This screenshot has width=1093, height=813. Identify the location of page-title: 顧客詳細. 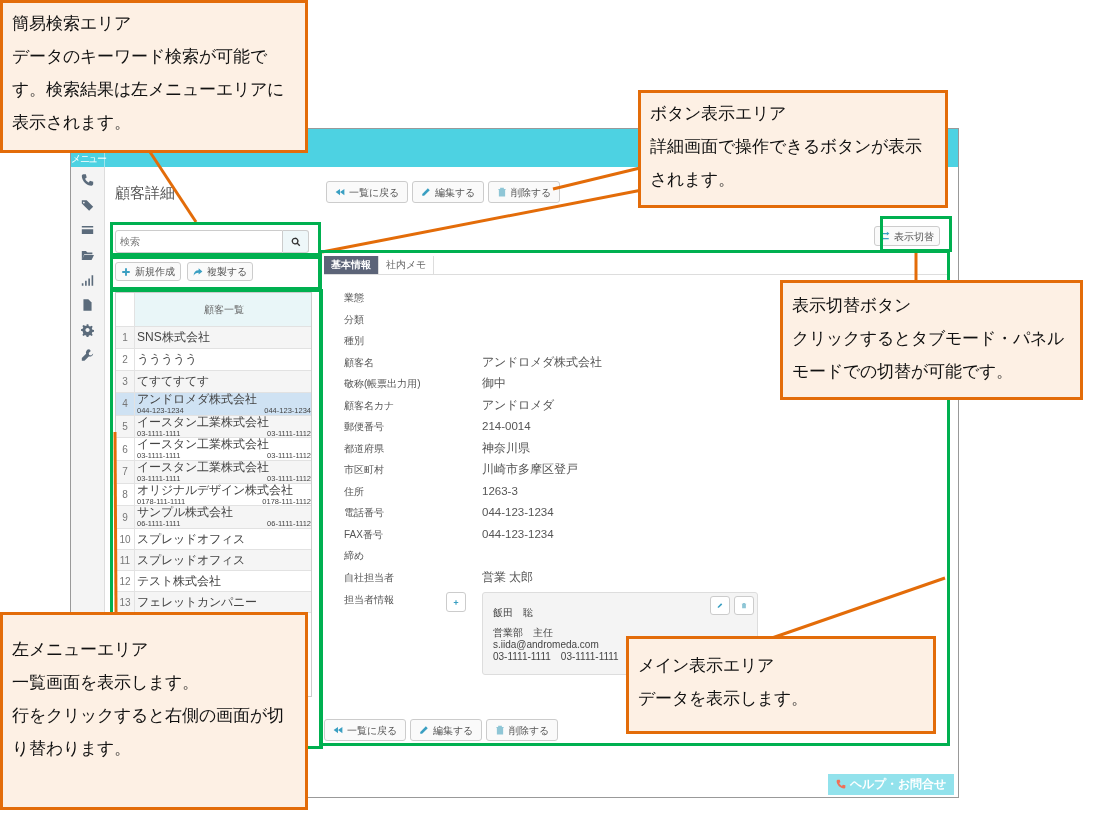
(145, 192).